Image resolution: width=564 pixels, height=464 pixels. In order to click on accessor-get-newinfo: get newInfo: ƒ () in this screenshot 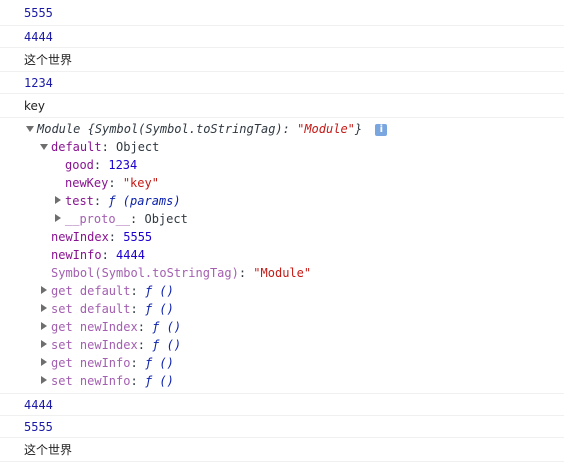, I will do `click(112, 363)`.